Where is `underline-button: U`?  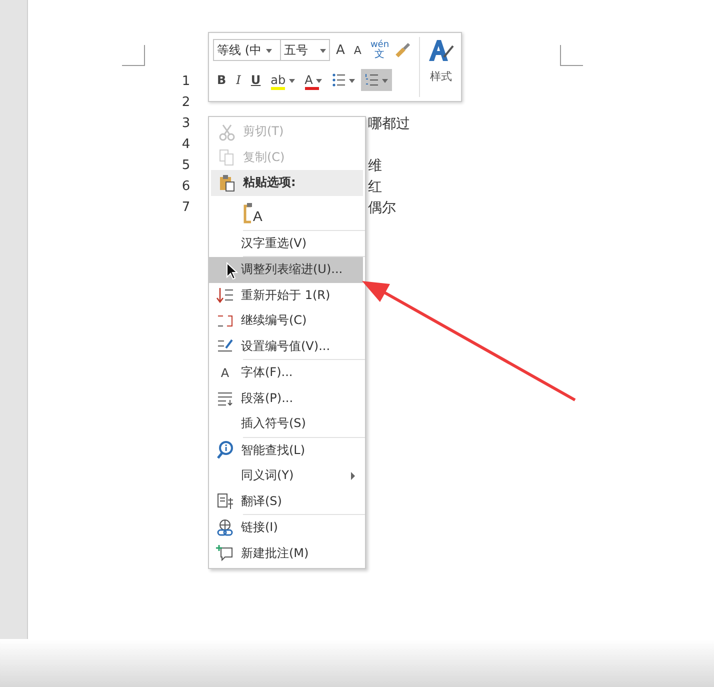
underline-button: U is located at coordinates (255, 80).